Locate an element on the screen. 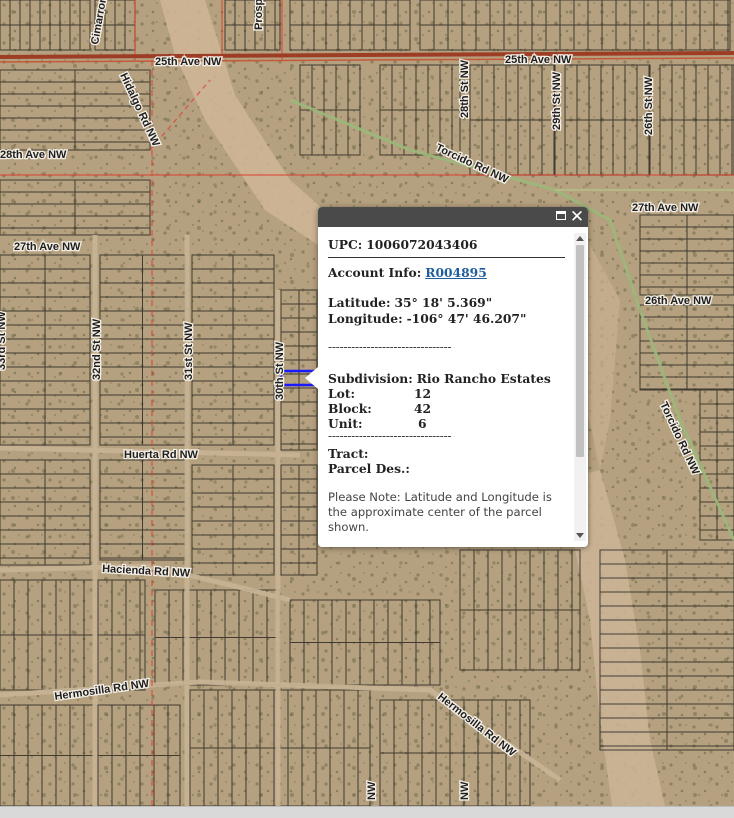  subdivision-value: Rio Rancho Estates is located at coordinates (483, 378).